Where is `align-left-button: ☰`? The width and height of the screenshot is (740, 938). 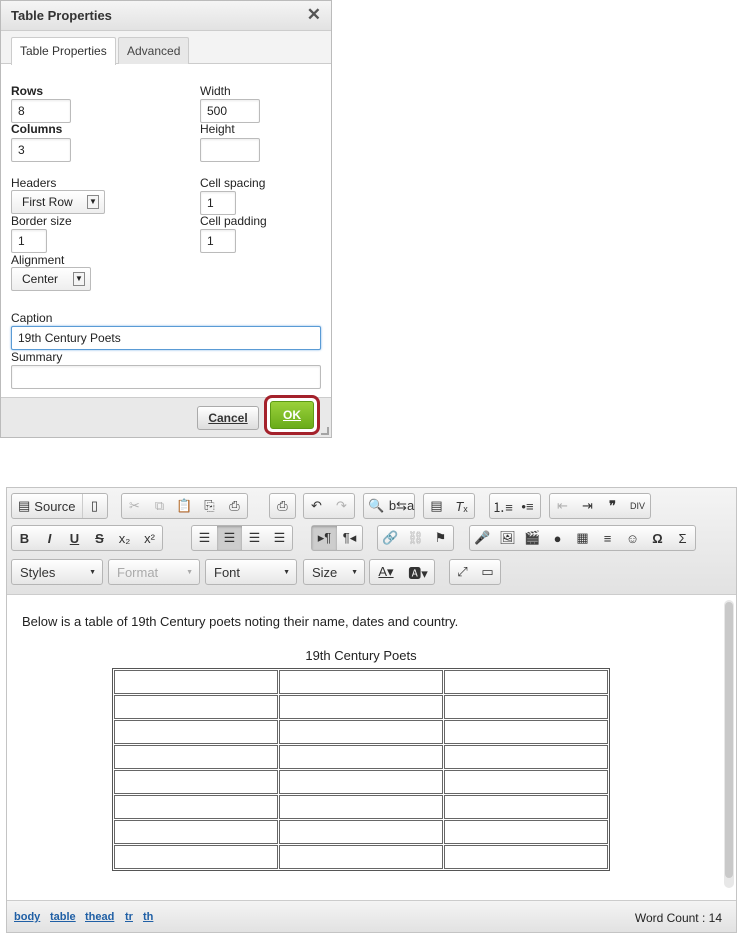 align-left-button: ☰ is located at coordinates (204, 538).